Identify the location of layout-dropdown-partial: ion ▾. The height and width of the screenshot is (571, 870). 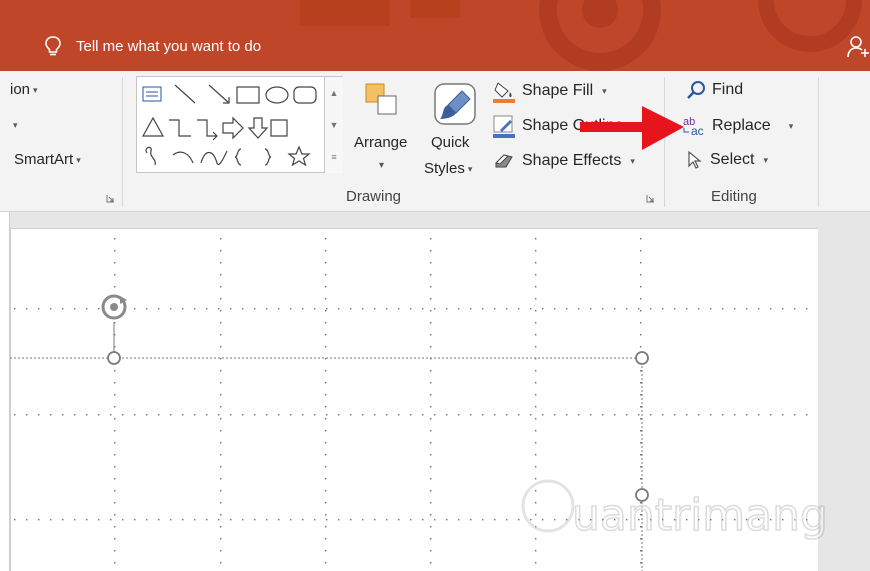
(24, 90).